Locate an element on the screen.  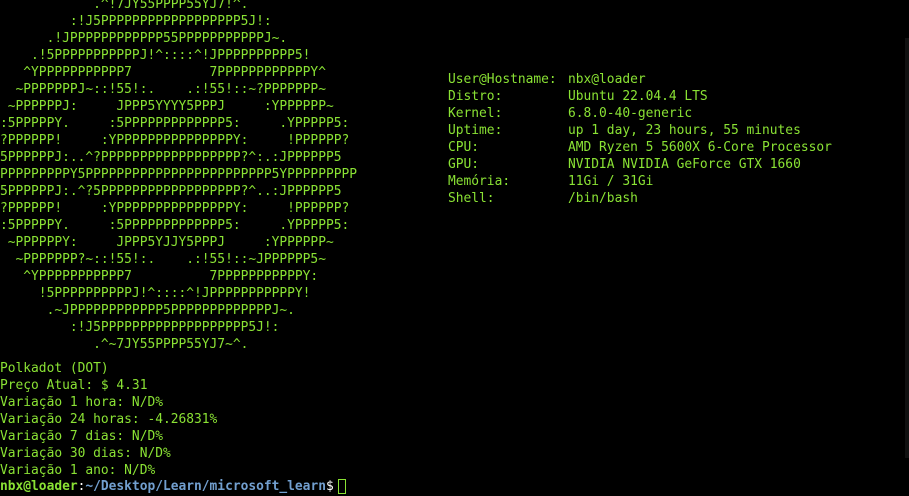
info-value: 11Gi / 31Gi is located at coordinates (611, 181).